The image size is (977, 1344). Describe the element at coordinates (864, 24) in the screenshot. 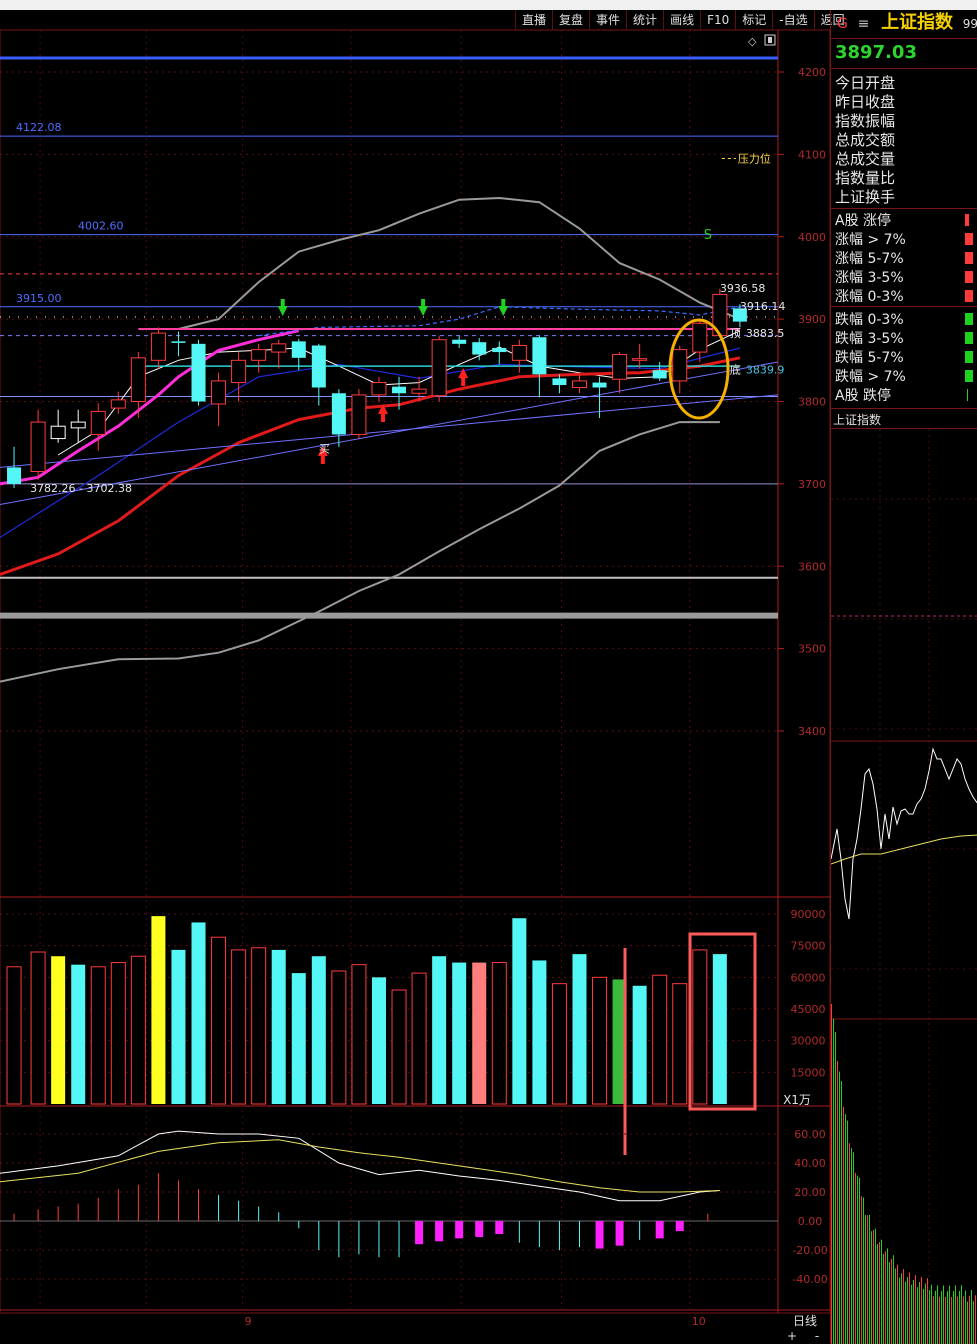

I see `menu-icon: ≡` at that location.